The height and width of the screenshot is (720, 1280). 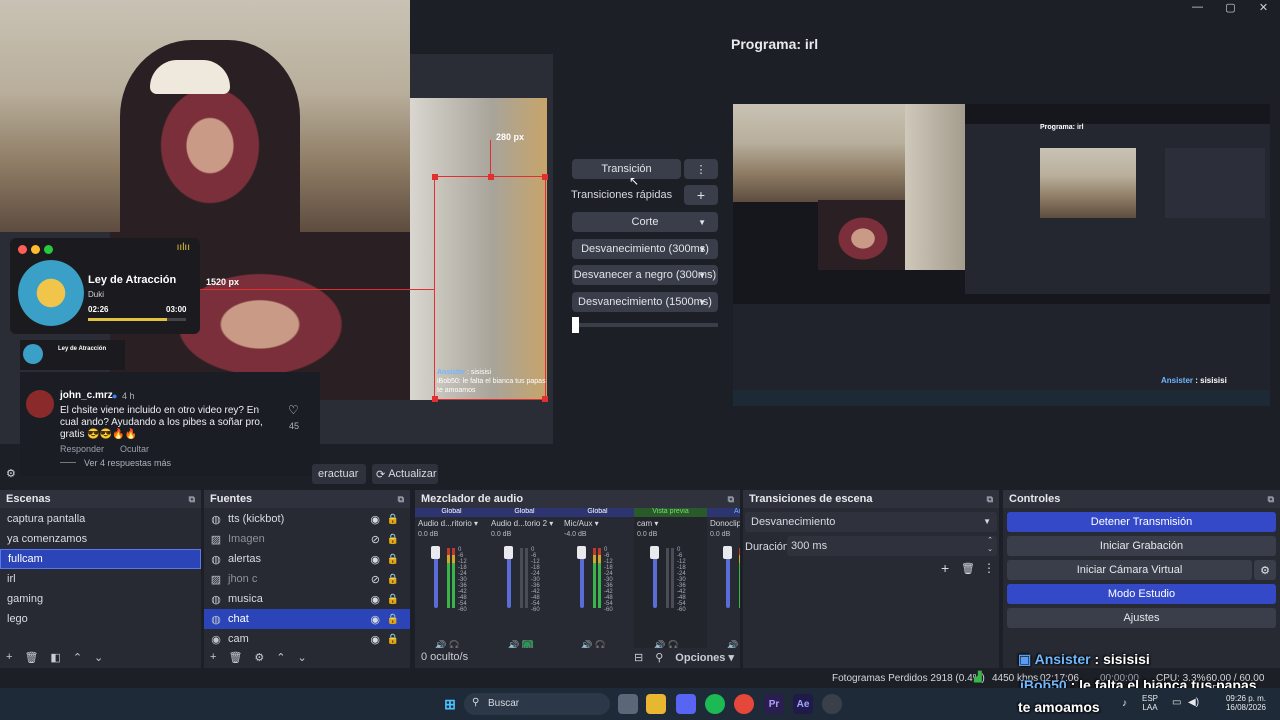 I want to click on obs-icon, so click(x=832, y=704).